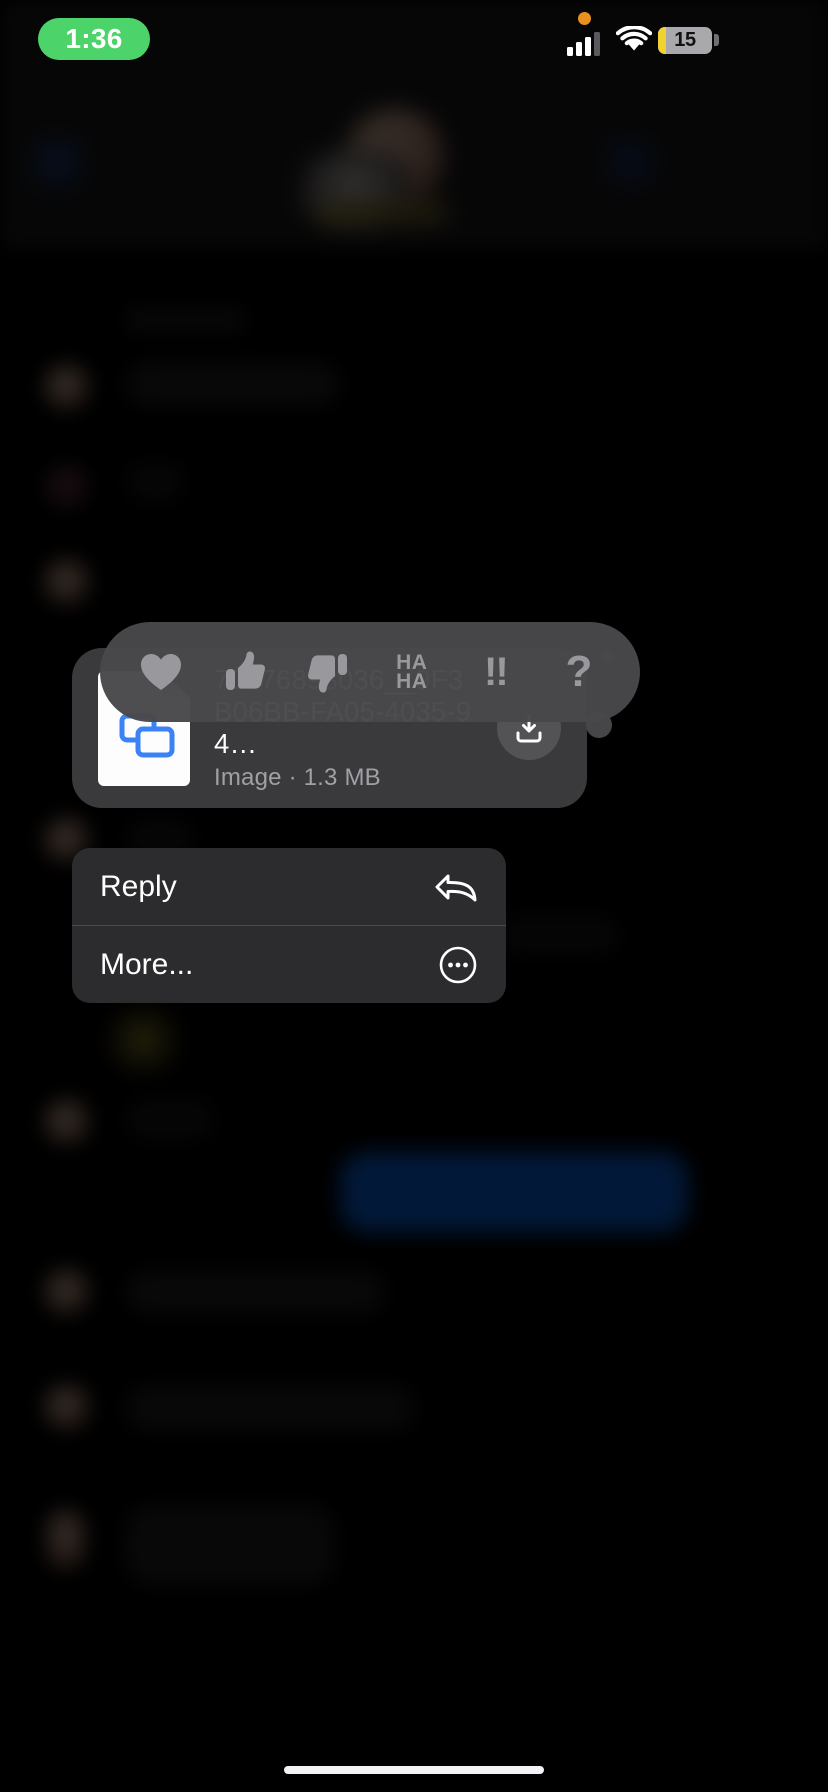  I want to click on reaction-exclamation-icon: !!, so click(495, 672).